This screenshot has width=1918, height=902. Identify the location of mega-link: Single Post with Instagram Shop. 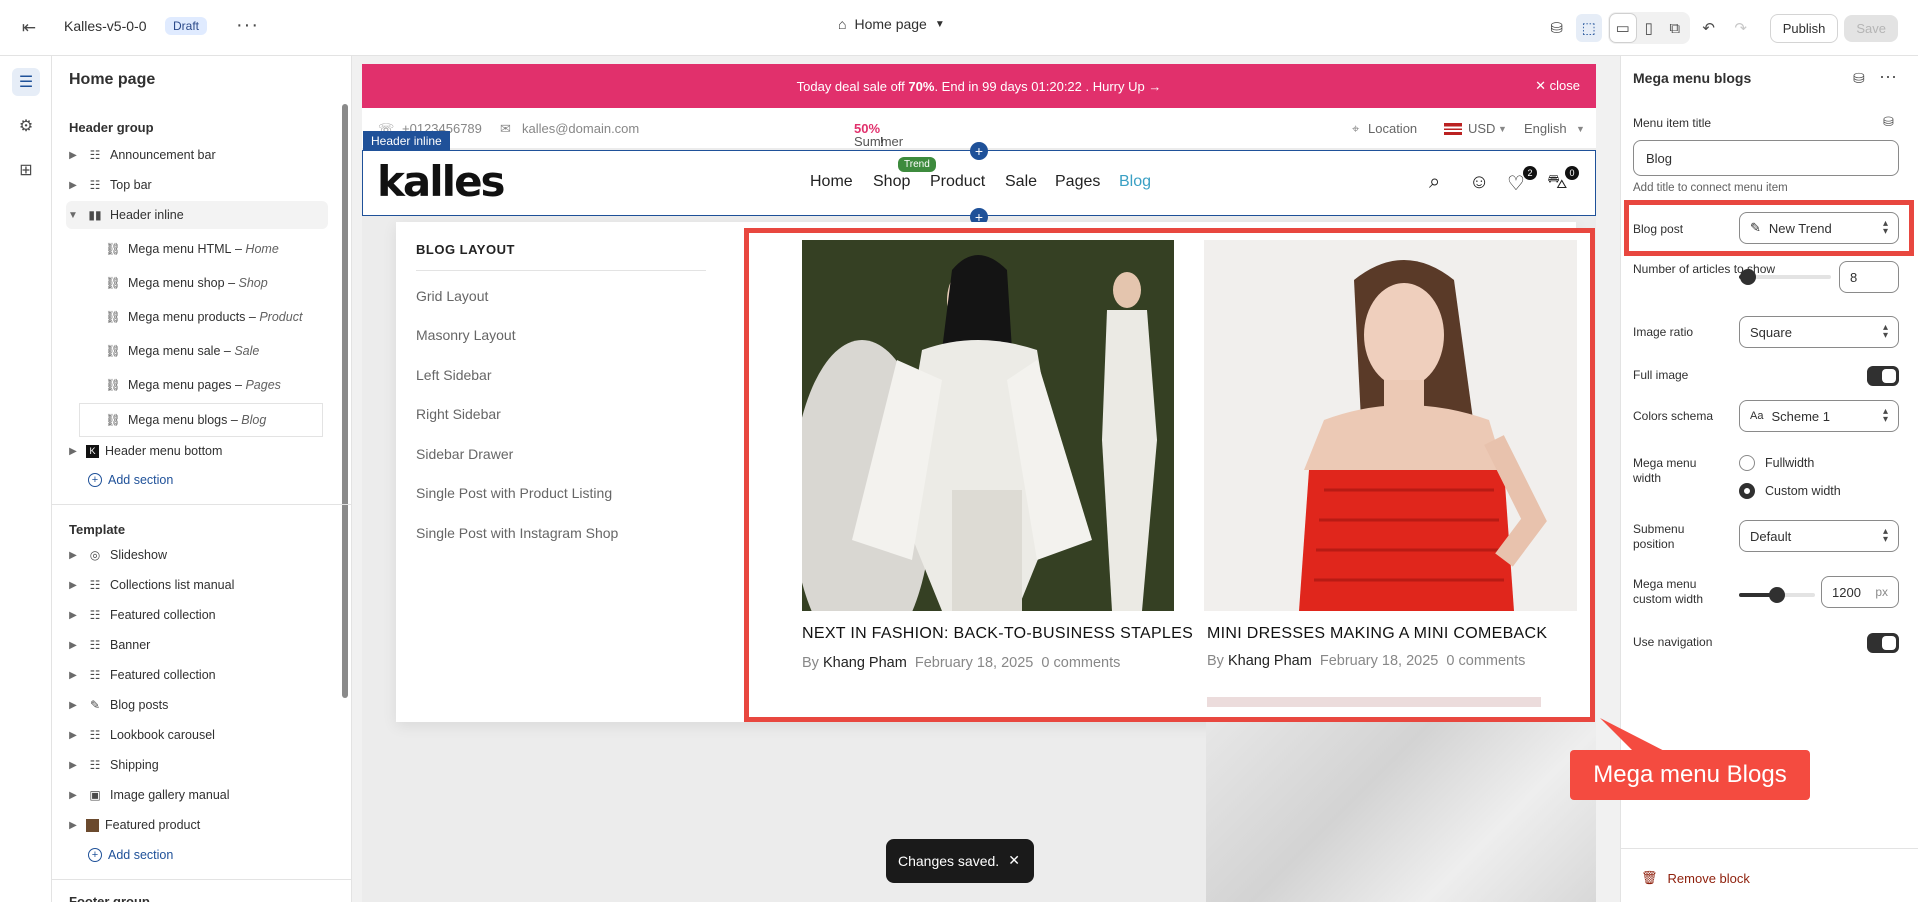
(517, 533).